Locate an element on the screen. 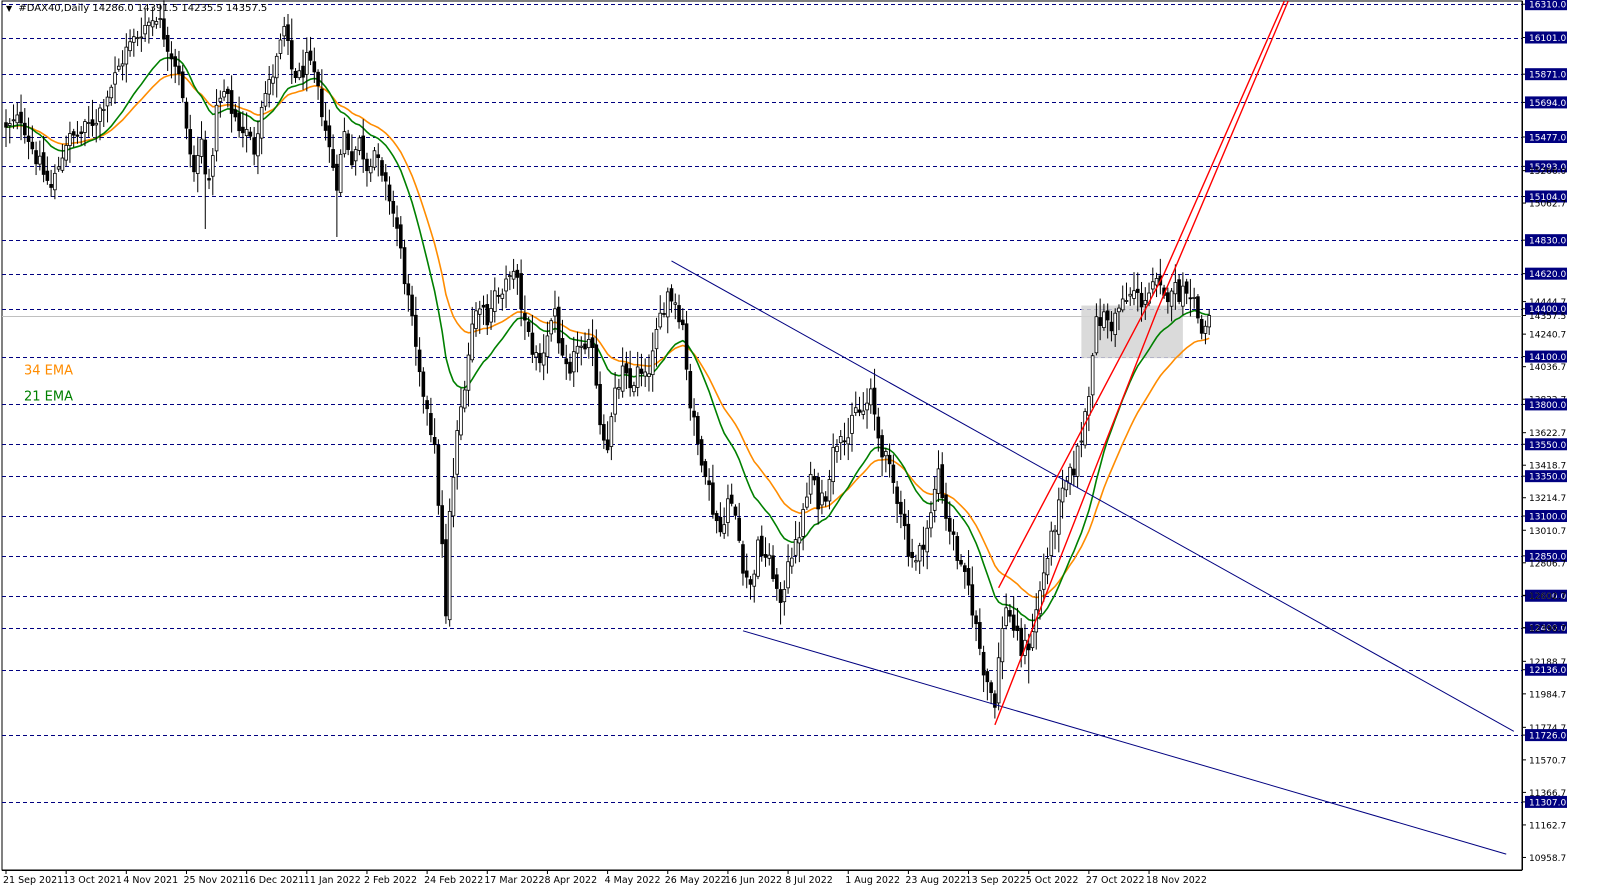 Image resolution: width=1618 pixels, height=892 pixels. price-tick-label: 11162.7 is located at coordinates (1547, 826).